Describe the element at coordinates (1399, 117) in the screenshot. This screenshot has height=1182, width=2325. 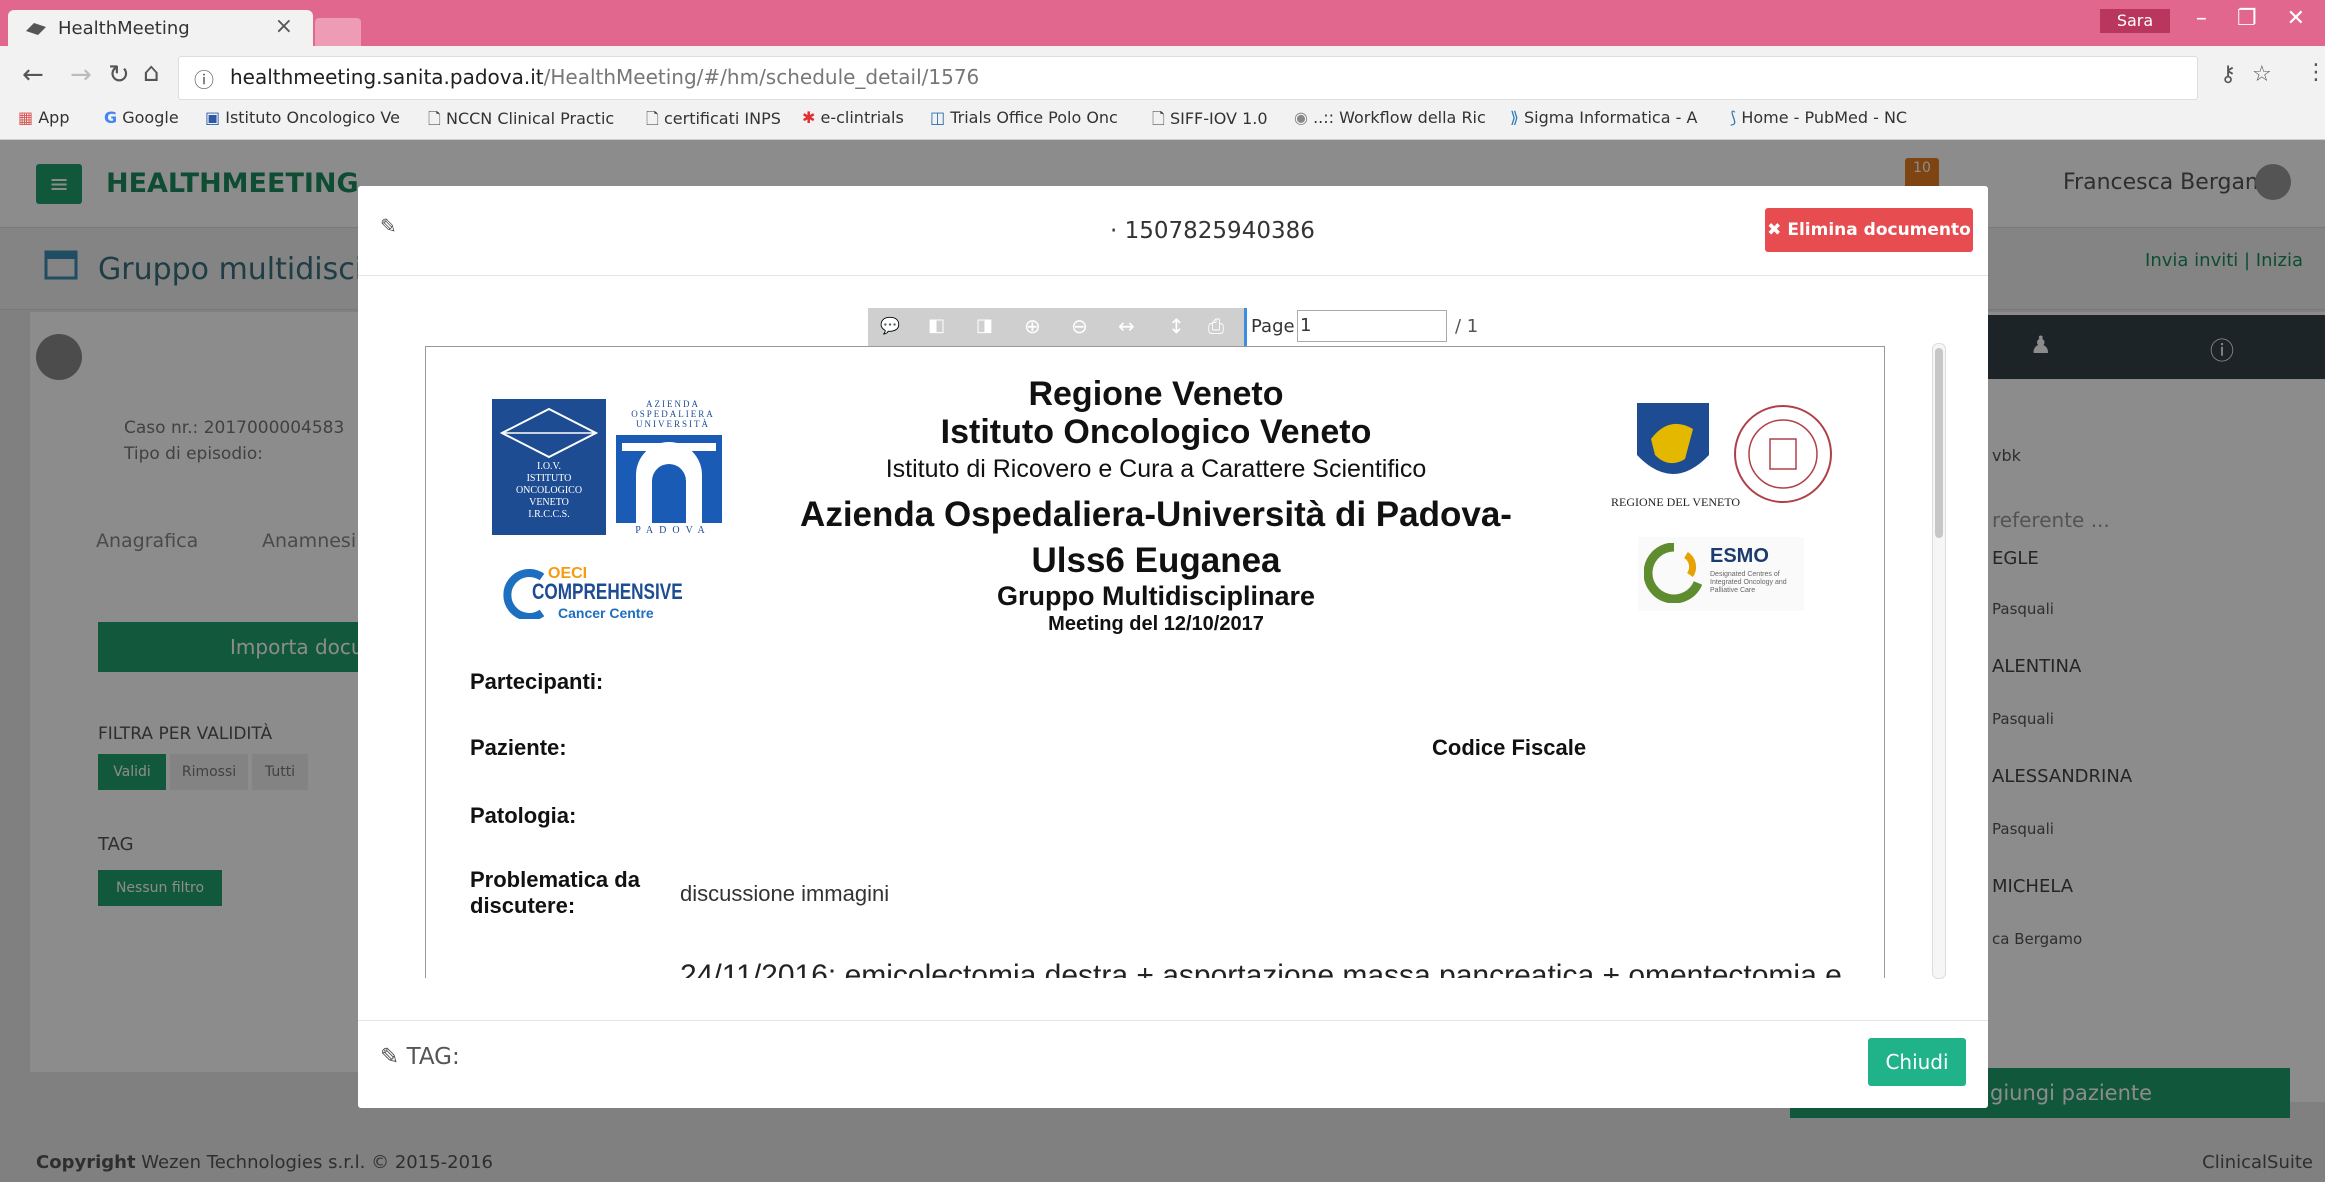
I see `bookmark-label: ..:: Workflow della Ric` at that location.